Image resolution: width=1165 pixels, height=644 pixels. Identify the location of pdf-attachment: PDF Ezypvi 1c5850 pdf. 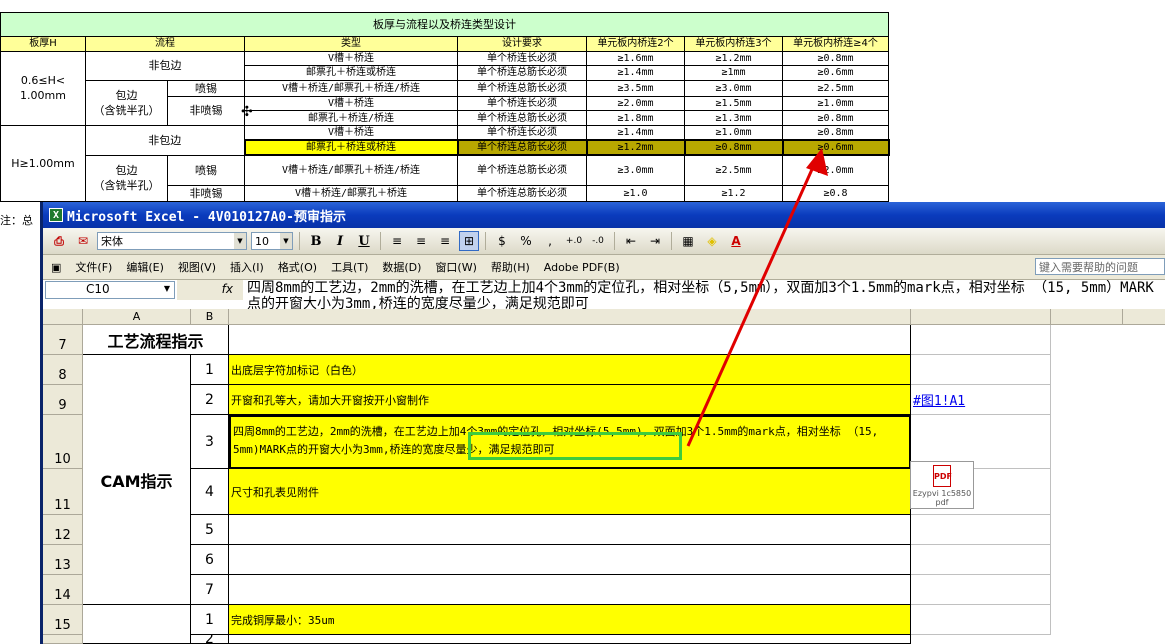
(942, 485).